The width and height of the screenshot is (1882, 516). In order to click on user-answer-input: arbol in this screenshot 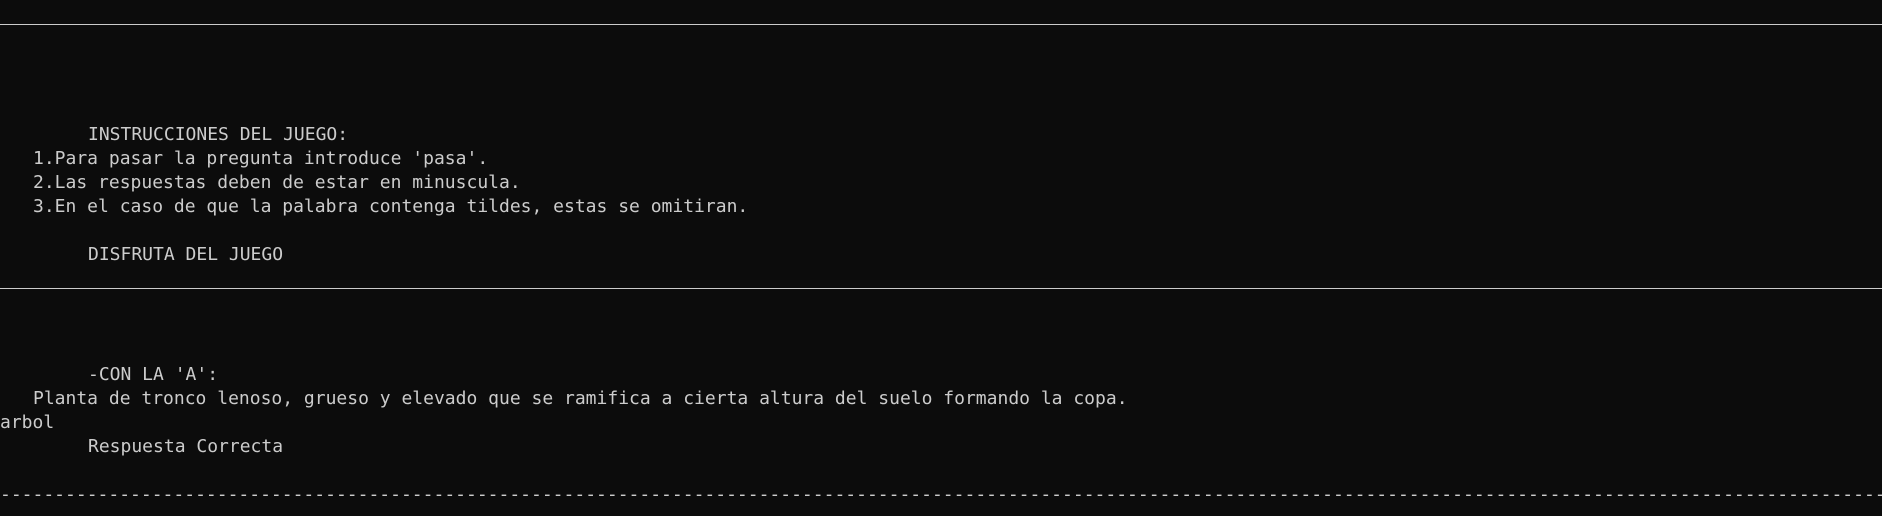, I will do `click(941, 423)`.